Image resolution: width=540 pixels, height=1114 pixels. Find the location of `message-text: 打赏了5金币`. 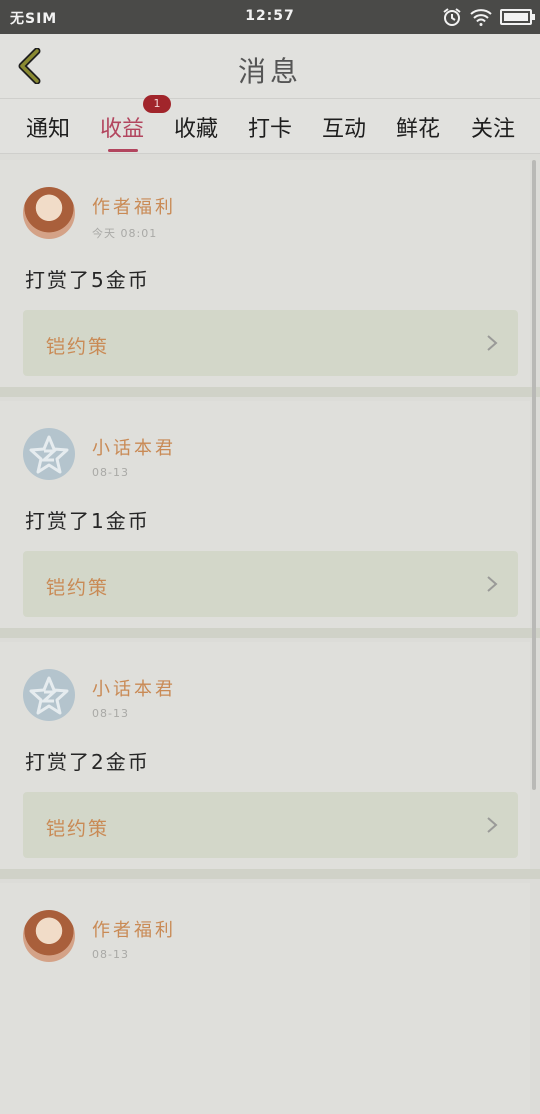

message-text: 打赏了5金币 is located at coordinates (87, 280).